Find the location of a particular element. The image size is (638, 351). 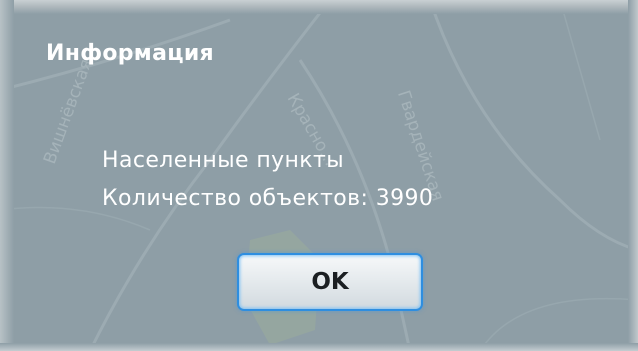

map-street is located at coordinates (580, 70).